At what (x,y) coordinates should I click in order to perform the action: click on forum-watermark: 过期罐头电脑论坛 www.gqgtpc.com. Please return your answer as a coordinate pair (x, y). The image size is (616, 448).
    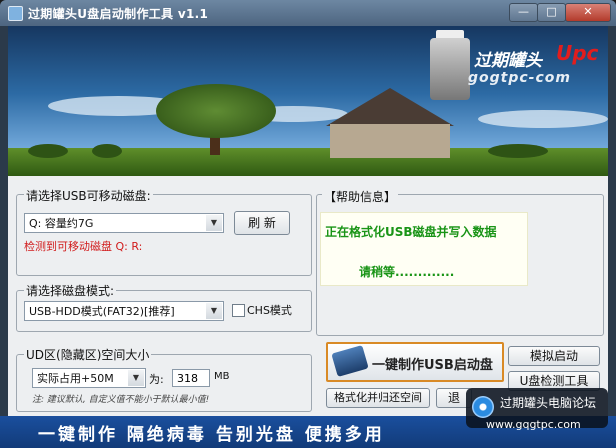
    Looking at the image, I should click on (537, 409).